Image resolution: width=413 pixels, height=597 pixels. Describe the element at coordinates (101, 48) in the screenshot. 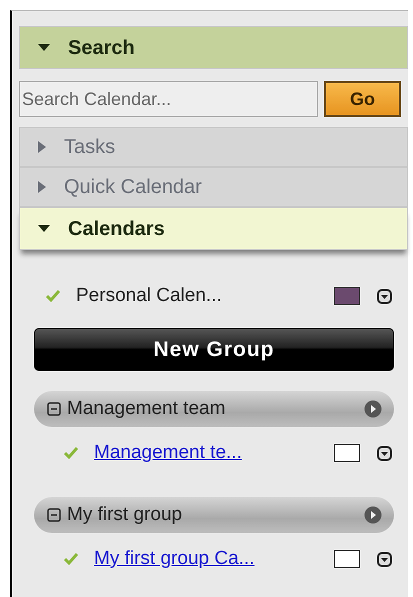

I see `section-title: Search` at that location.